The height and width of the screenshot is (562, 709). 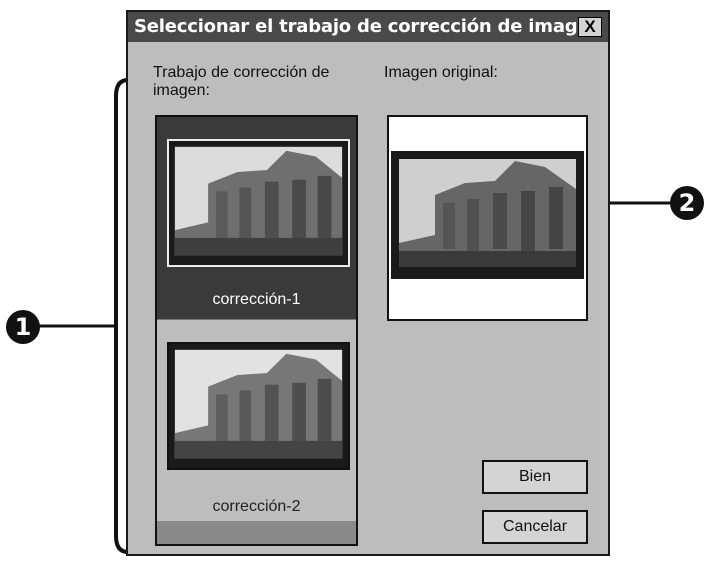 I want to click on original-image-frame, so click(x=487, y=218).